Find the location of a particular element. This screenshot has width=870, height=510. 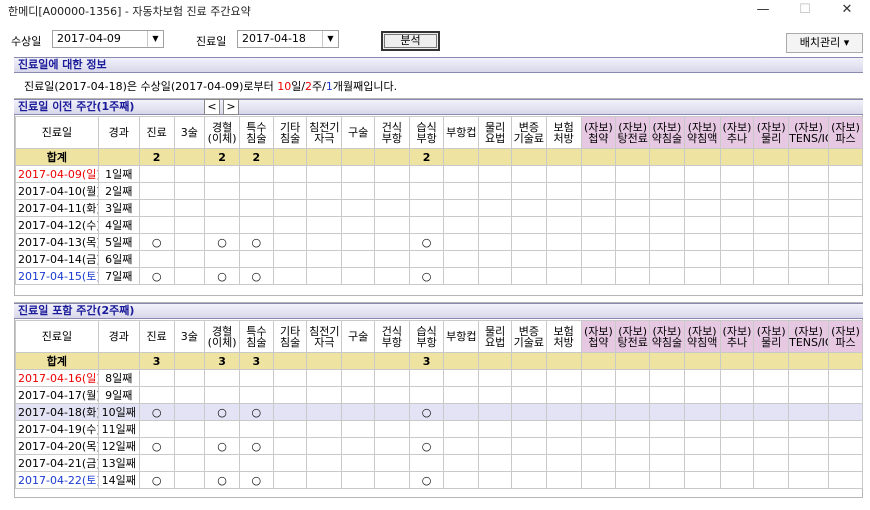

elapsed-cell: 11일째 is located at coordinates (118, 429).